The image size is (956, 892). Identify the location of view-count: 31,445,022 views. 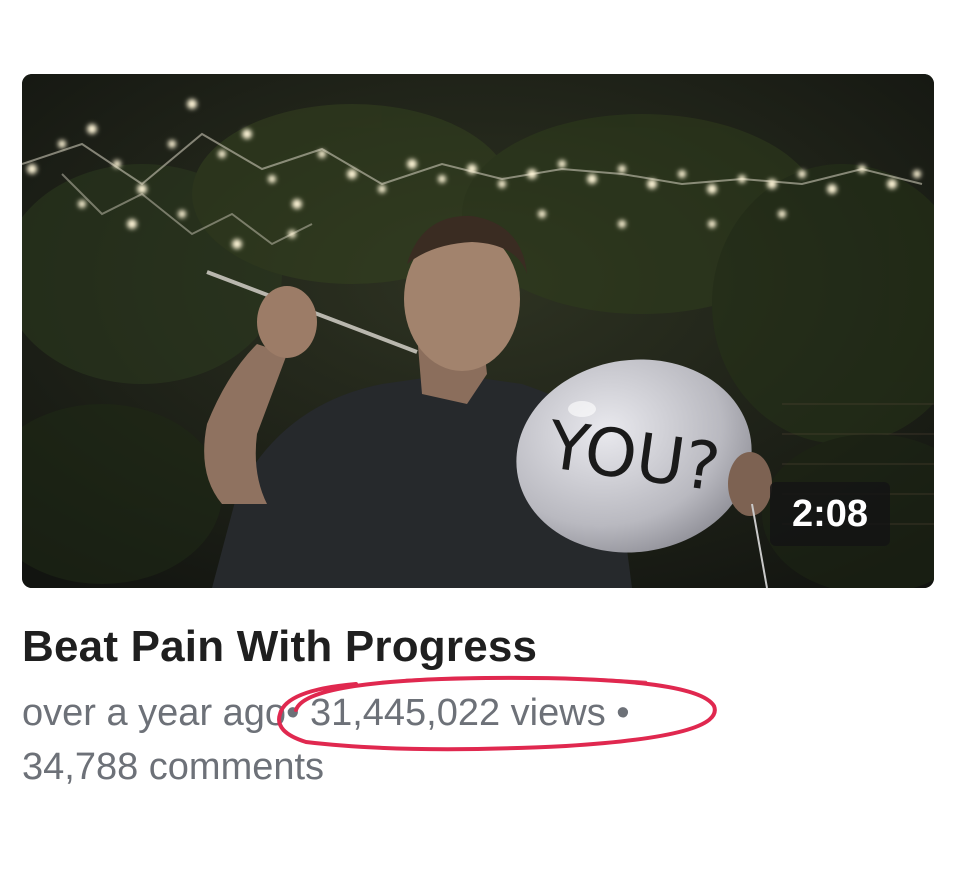
(457, 713).